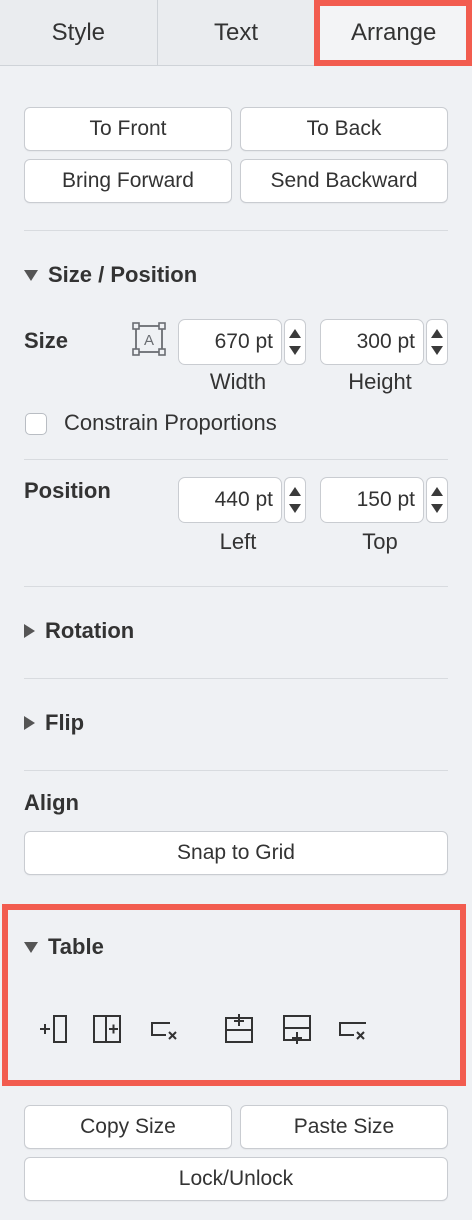  What do you see at coordinates (123, 274) in the screenshot?
I see `size-position-title: Size / Position` at bounding box center [123, 274].